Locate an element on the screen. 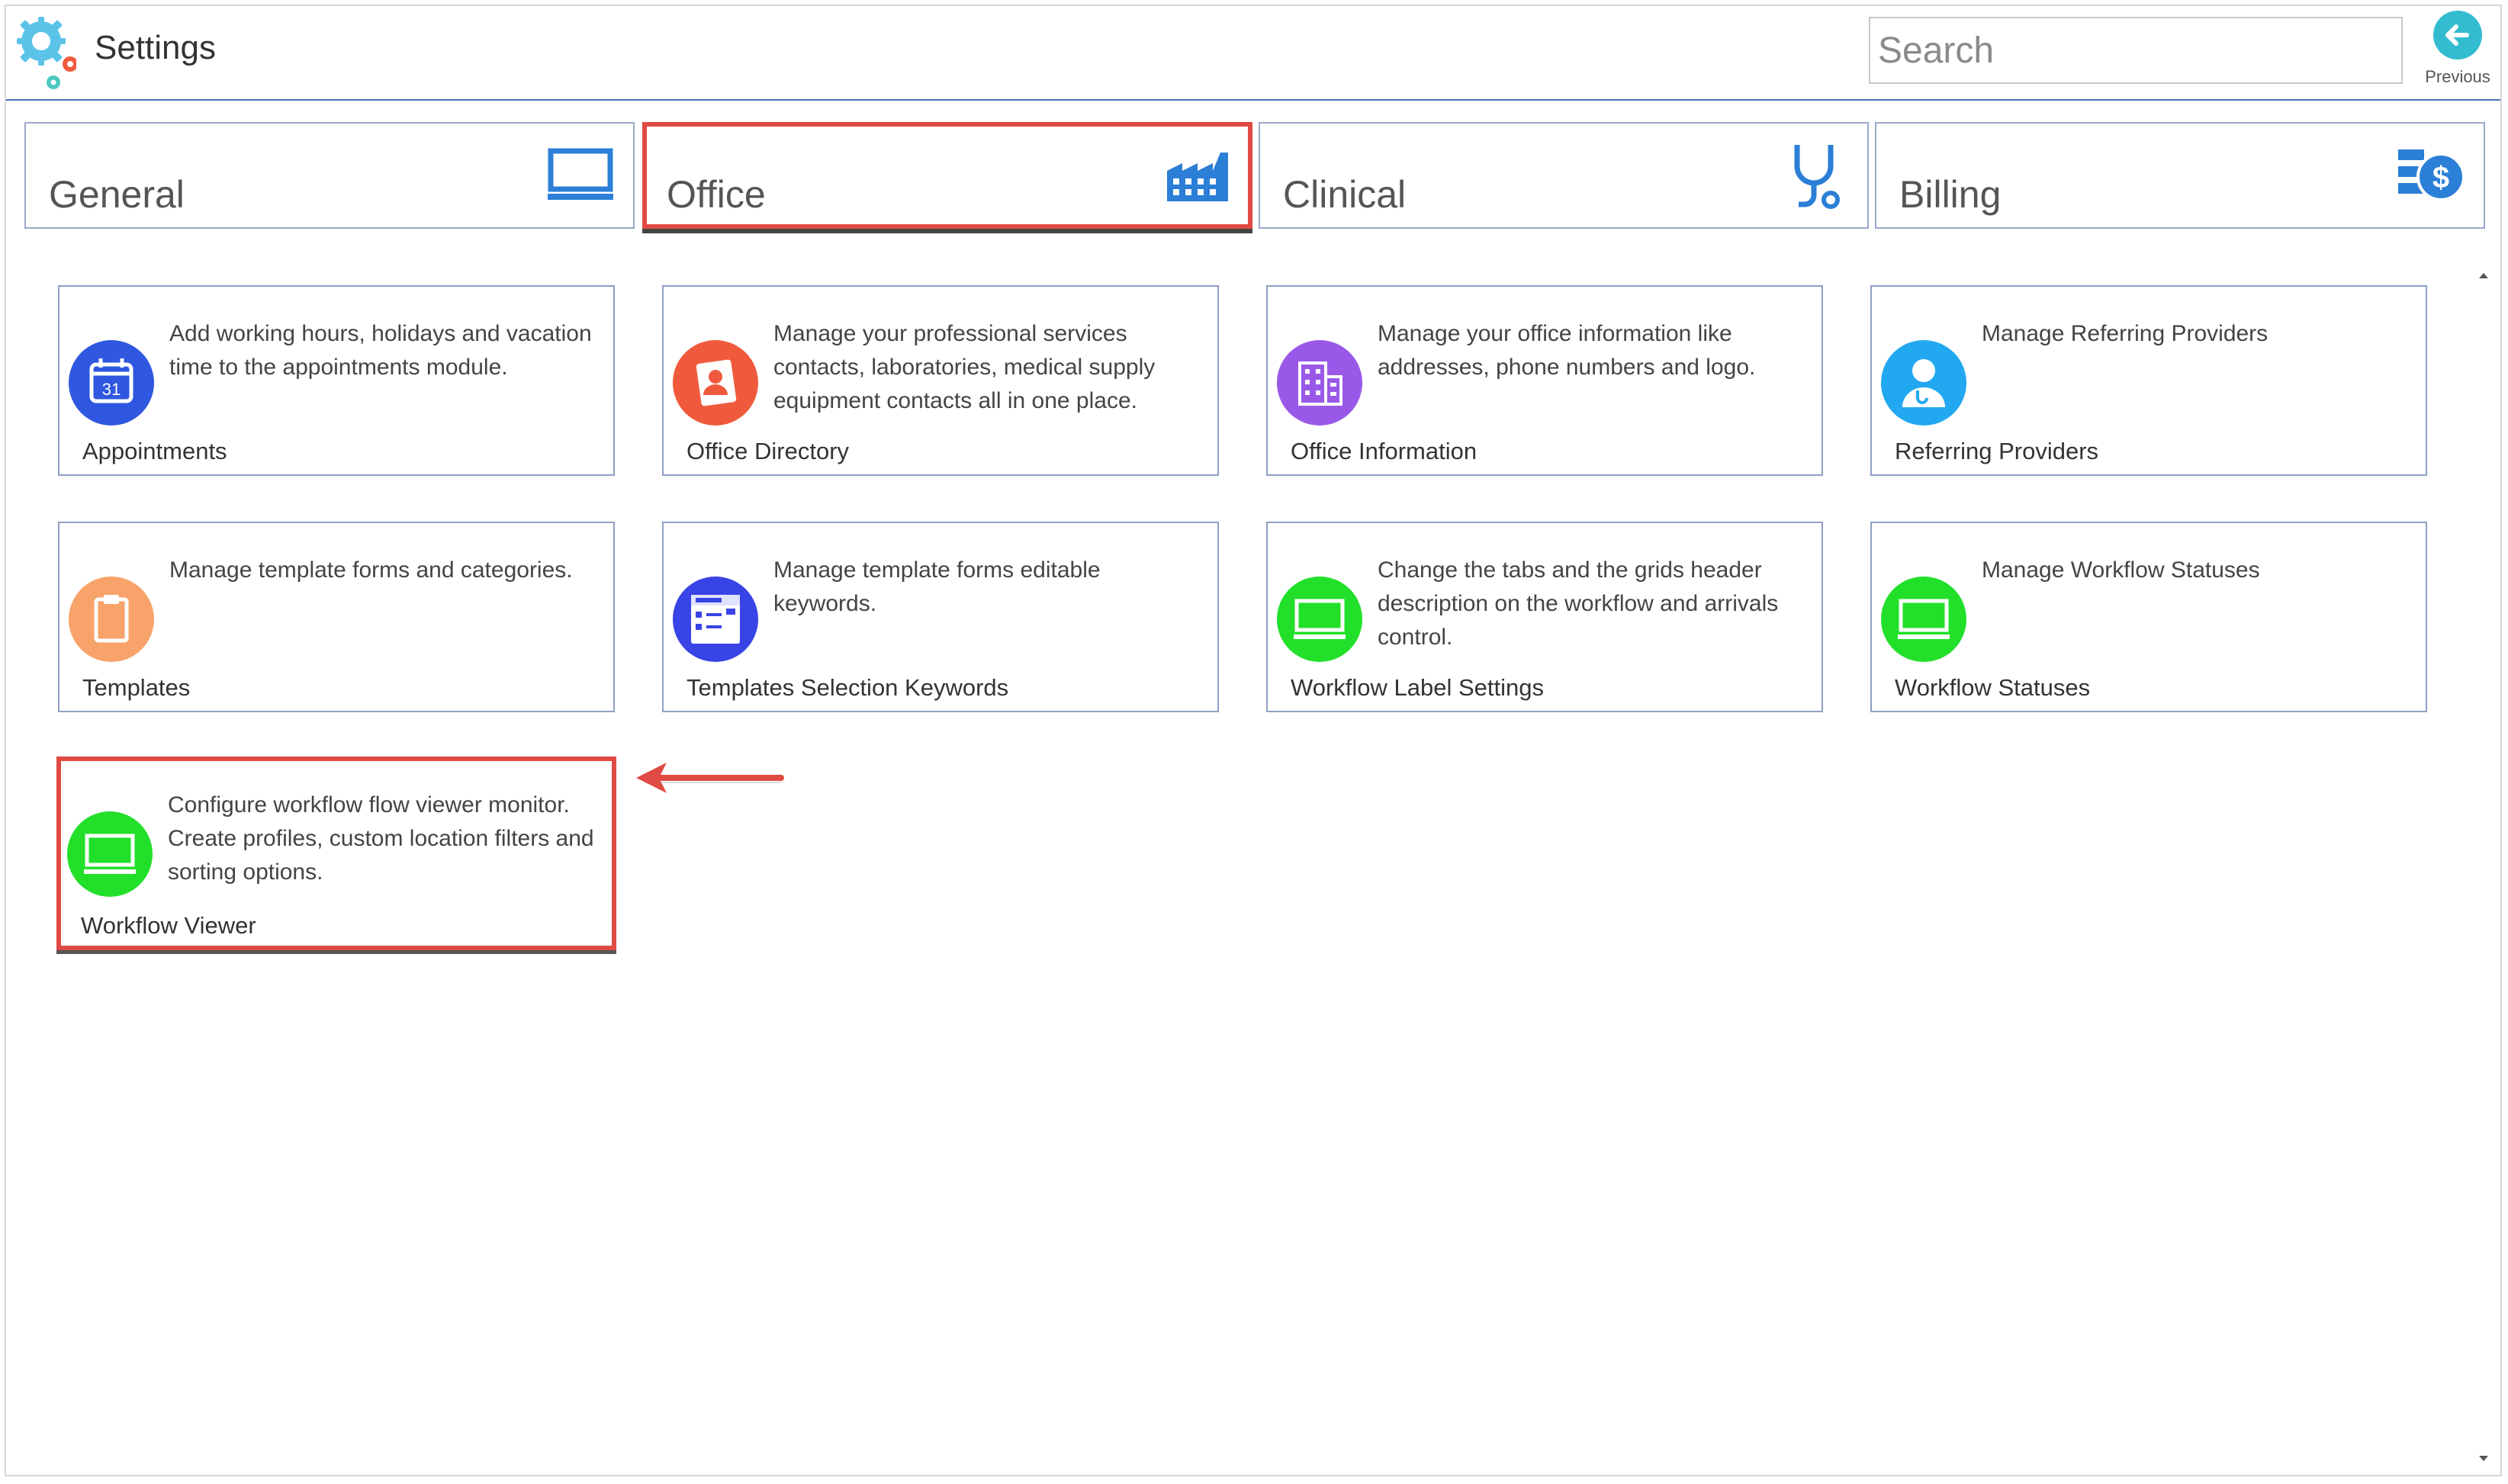  doctor-icon is located at coordinates (1923, 383).